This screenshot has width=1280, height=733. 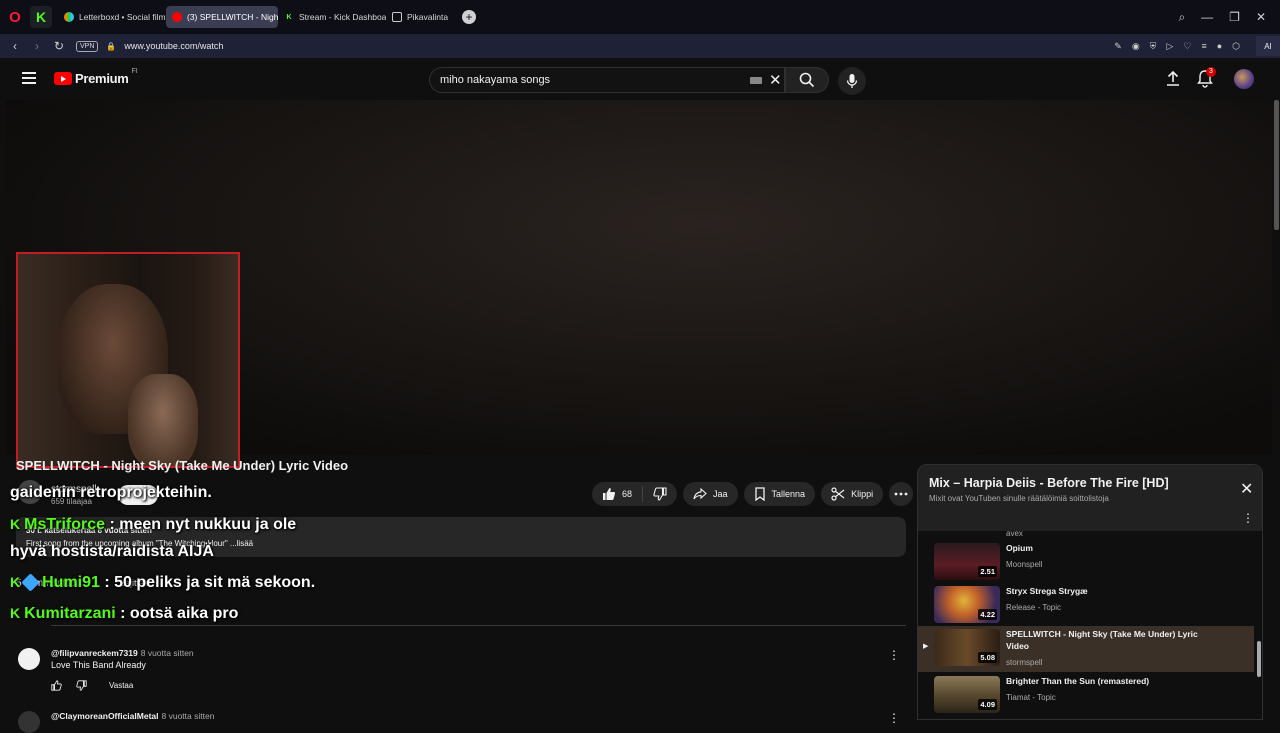 I want to click on reply-button: Vastaa, so click(x=121, y=685).